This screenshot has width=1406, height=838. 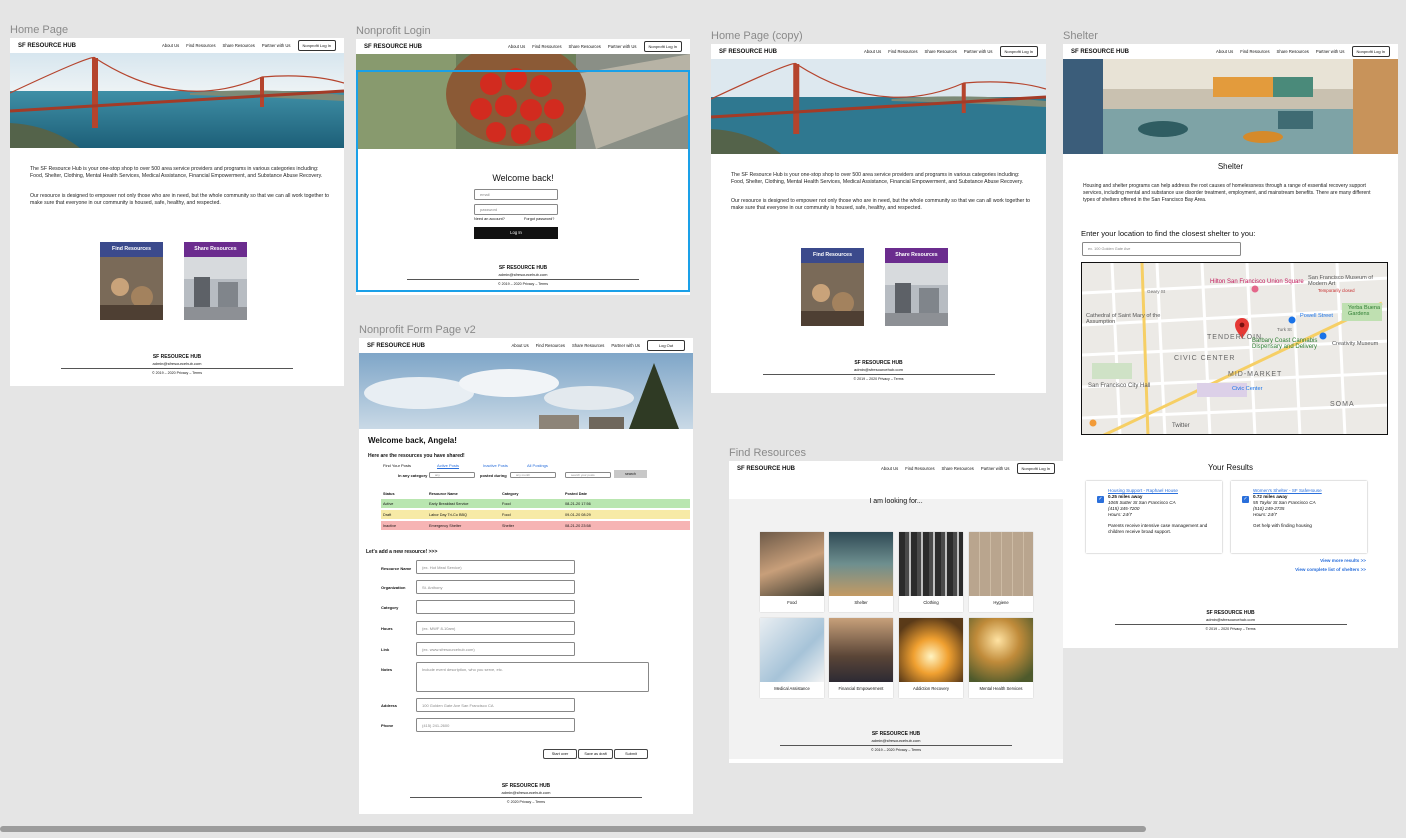 What do you see at coordinates (495, 725) in the screenshot?
I see `phone-input: (415) 241-2600` at bounding box center [495, 725].